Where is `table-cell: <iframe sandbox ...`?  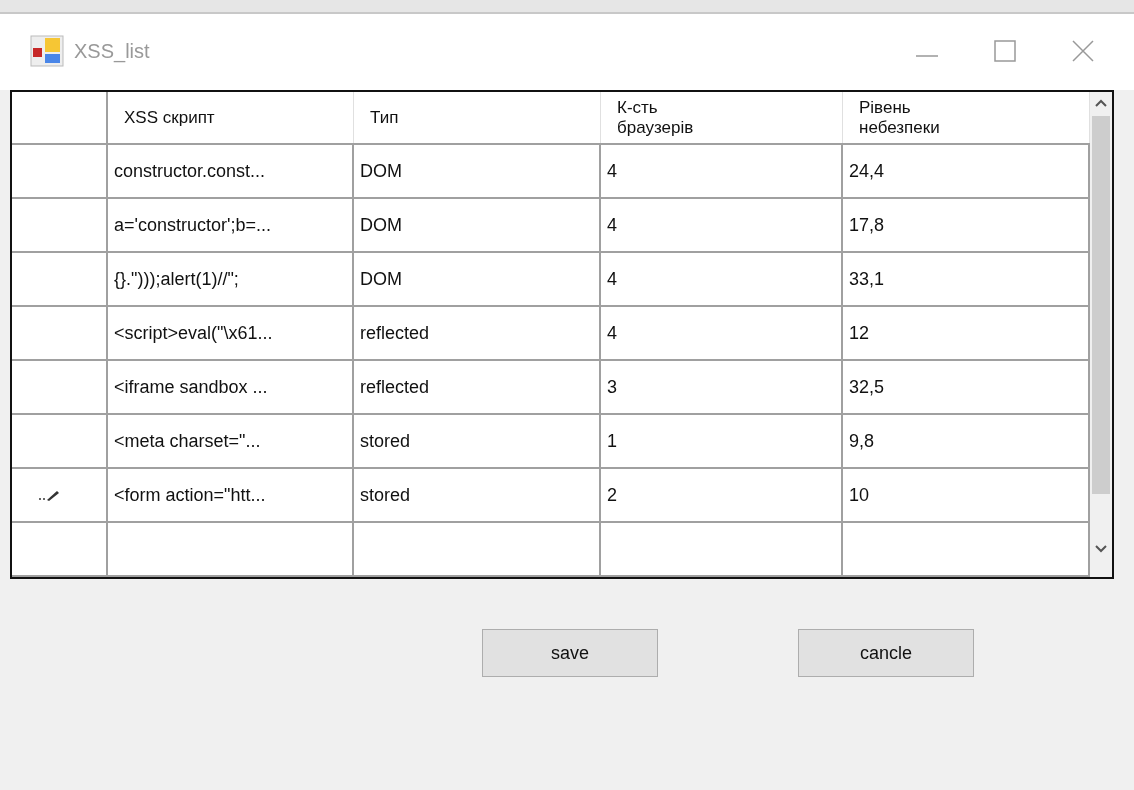
table-cell: <iframe sandbox ... is located at coordinates (231, 387).